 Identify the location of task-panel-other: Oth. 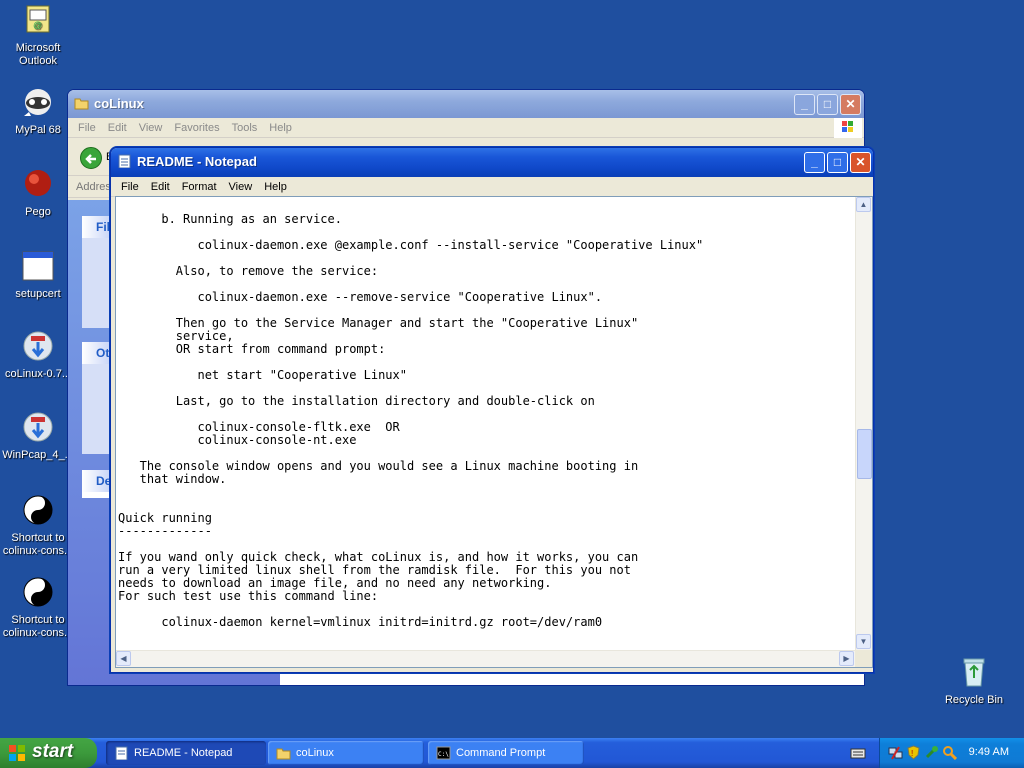
(97, 398).